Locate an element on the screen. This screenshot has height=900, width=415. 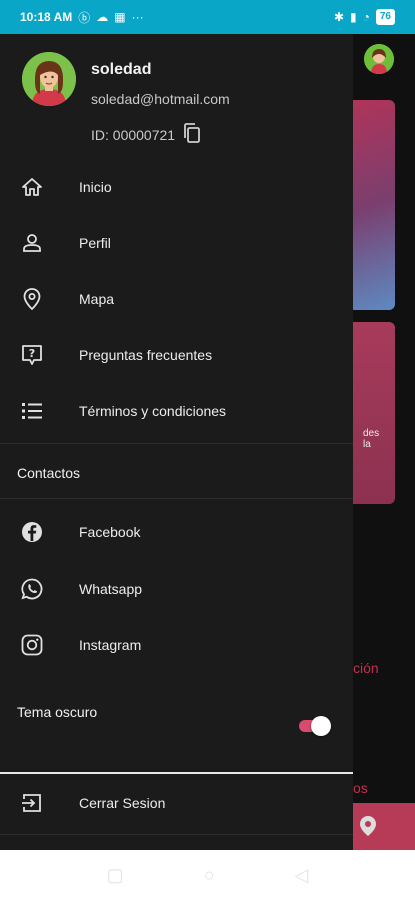
copy-icon is located at coordinates (192, 134).